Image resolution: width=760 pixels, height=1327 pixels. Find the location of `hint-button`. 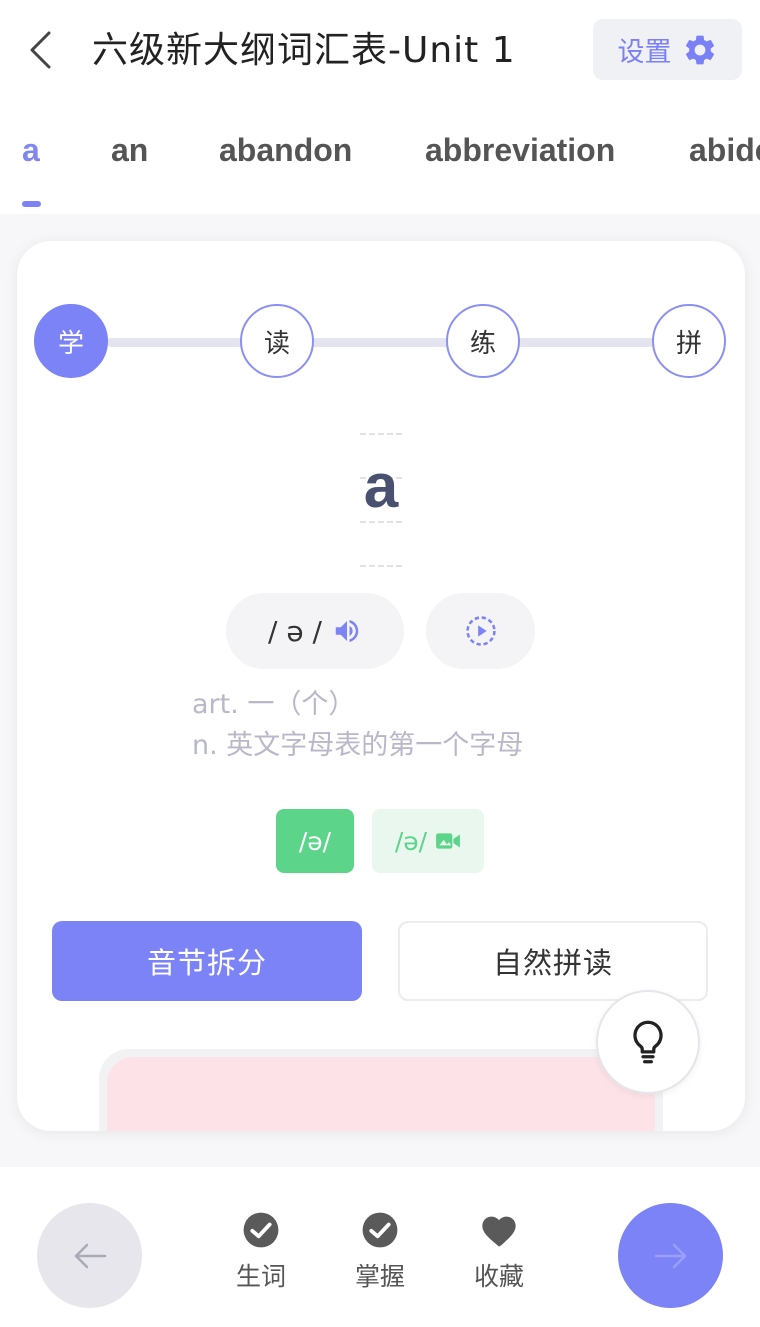

hint-button is located at coordinates (648, 1042).